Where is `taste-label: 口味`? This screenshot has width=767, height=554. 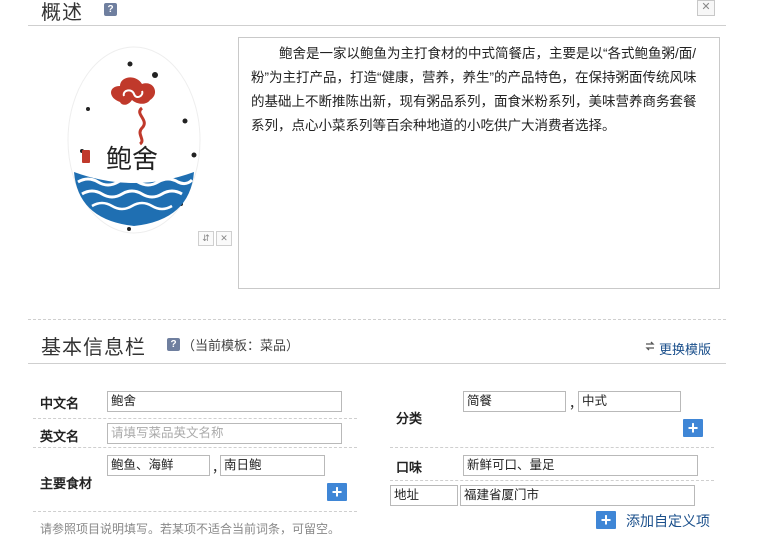 taste-label: 口味 is located at coordinates (409, 467).